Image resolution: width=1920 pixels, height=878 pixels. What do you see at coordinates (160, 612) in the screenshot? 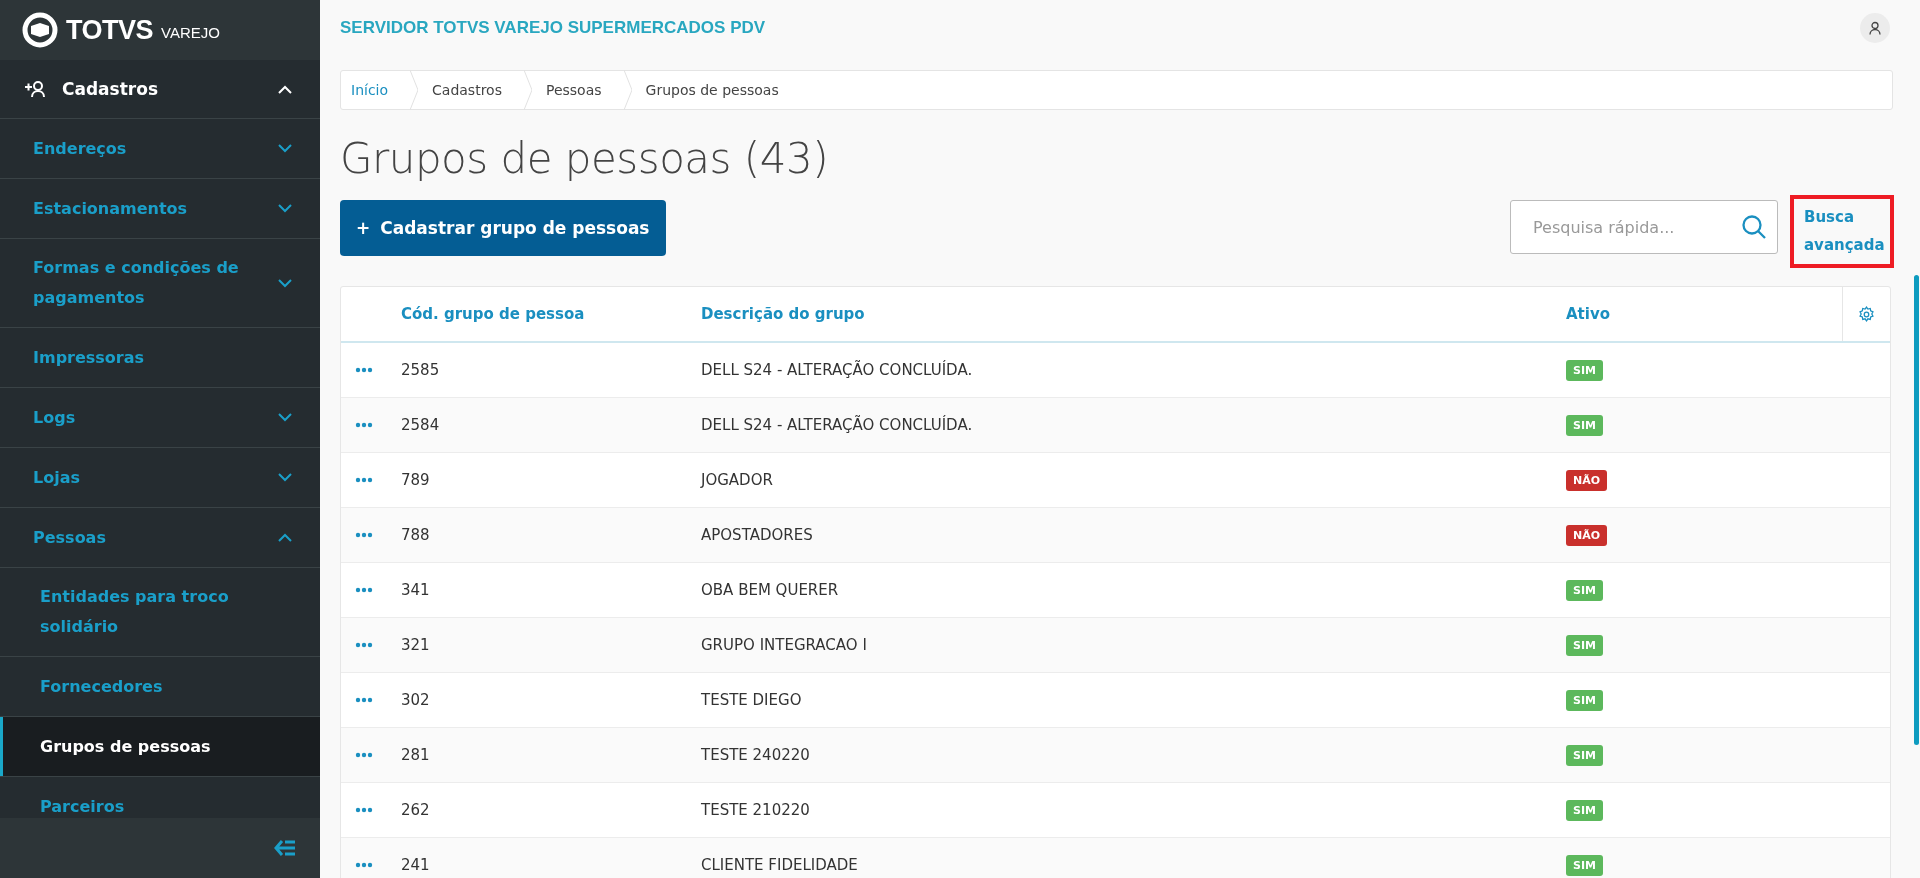
I see `submenu-item: Entidades para troco solidário` at bounding box center [160, 612].